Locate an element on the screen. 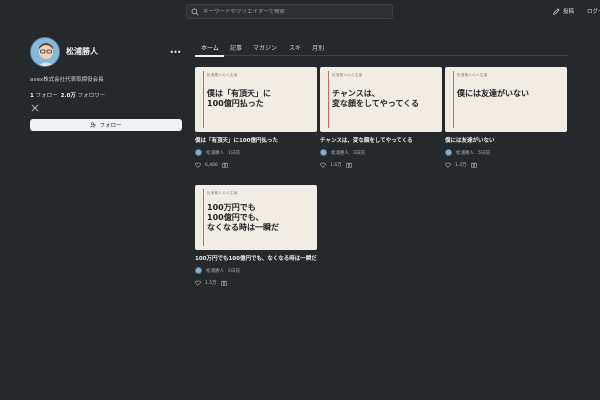  following-label: フォロー is located at coordinates (46, 96).